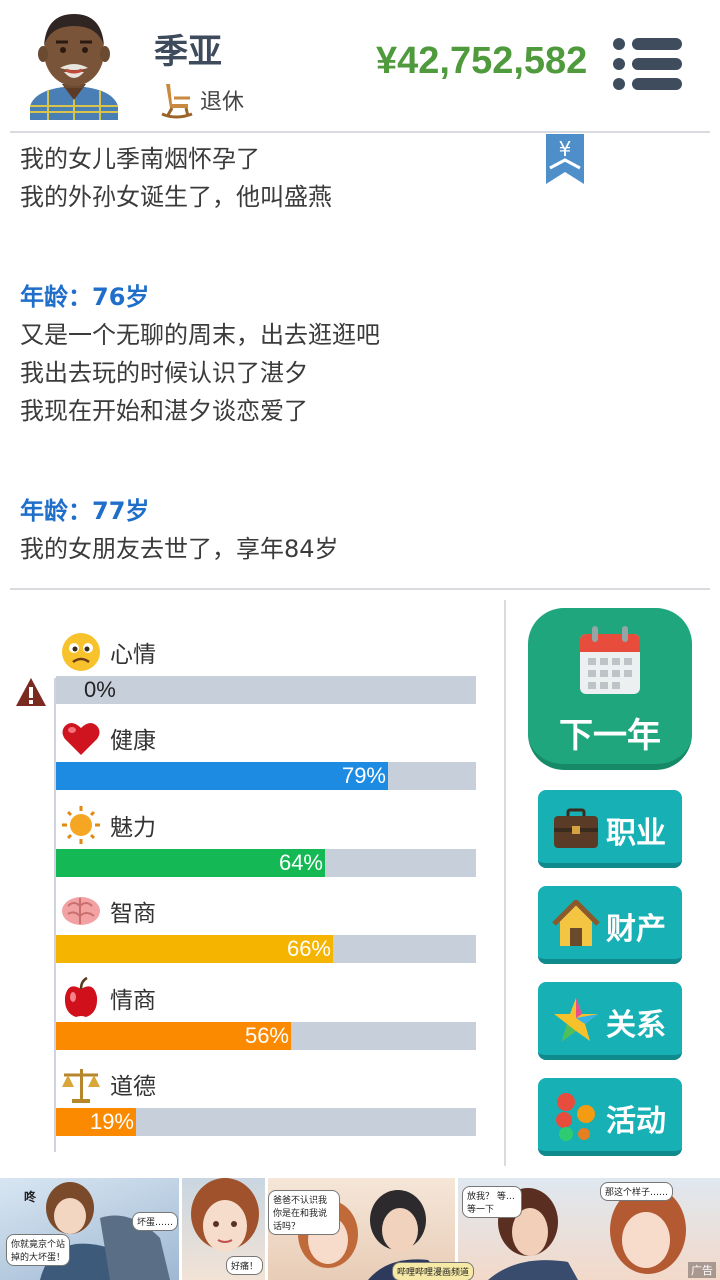  I want to click on house-icon, so click(576, 923).